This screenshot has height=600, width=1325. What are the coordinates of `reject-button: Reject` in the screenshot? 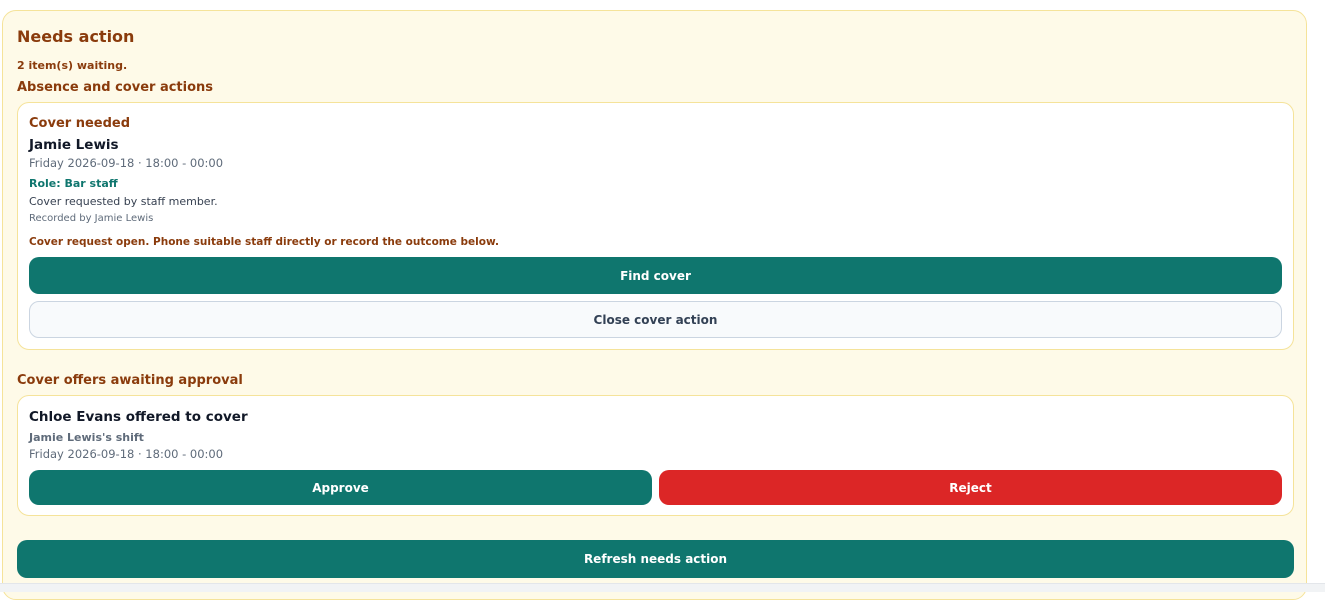 It's located at (970, 487).